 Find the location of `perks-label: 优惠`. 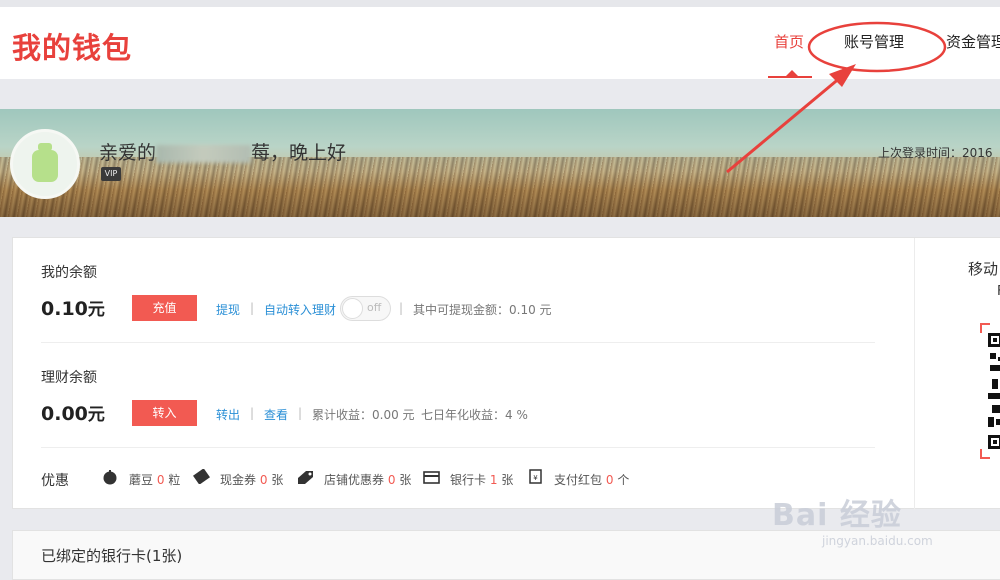

perks-label: 优惠 is located at coordinates (55, 481).